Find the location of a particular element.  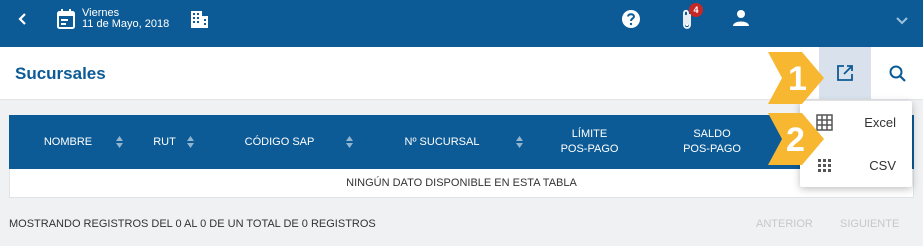

callout-marker-2: 2 is located at coordinates (796, 139).